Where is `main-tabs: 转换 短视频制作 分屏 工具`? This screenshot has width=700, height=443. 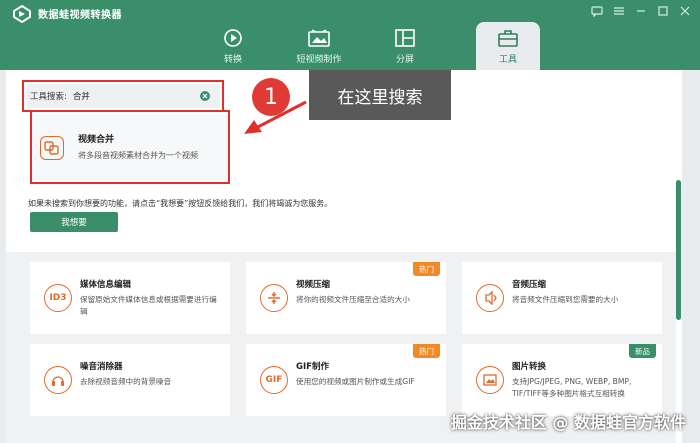
main-tabs: 转换 短视频制作 分屏 工具 is located at coordinates (365, 46).